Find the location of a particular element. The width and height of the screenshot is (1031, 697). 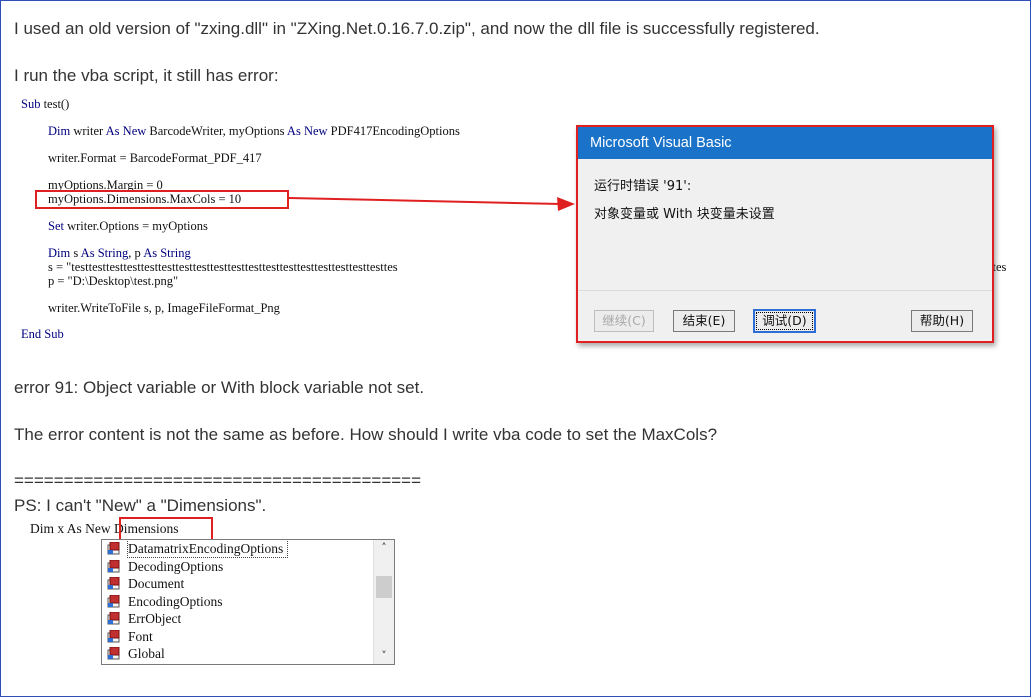

code-line-set-options: Set writer.Options = myOptions is located at coordinates (128, 226).